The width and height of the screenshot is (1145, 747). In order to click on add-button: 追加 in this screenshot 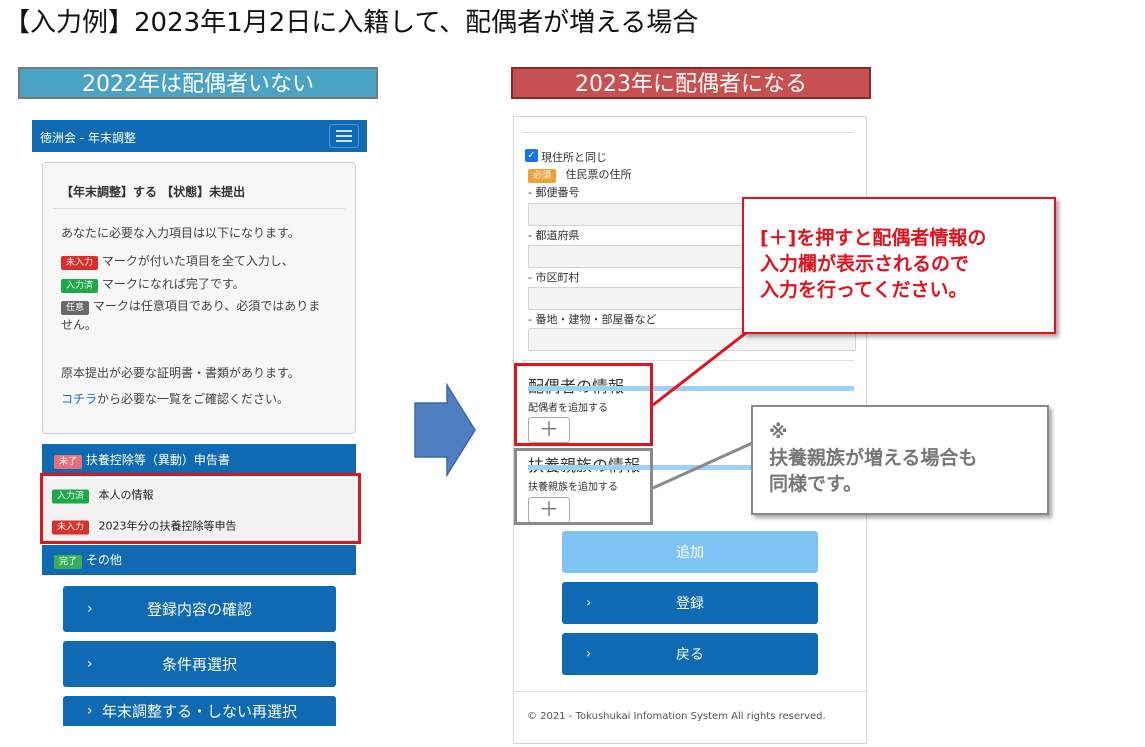, I will do `click(690, 552)`.